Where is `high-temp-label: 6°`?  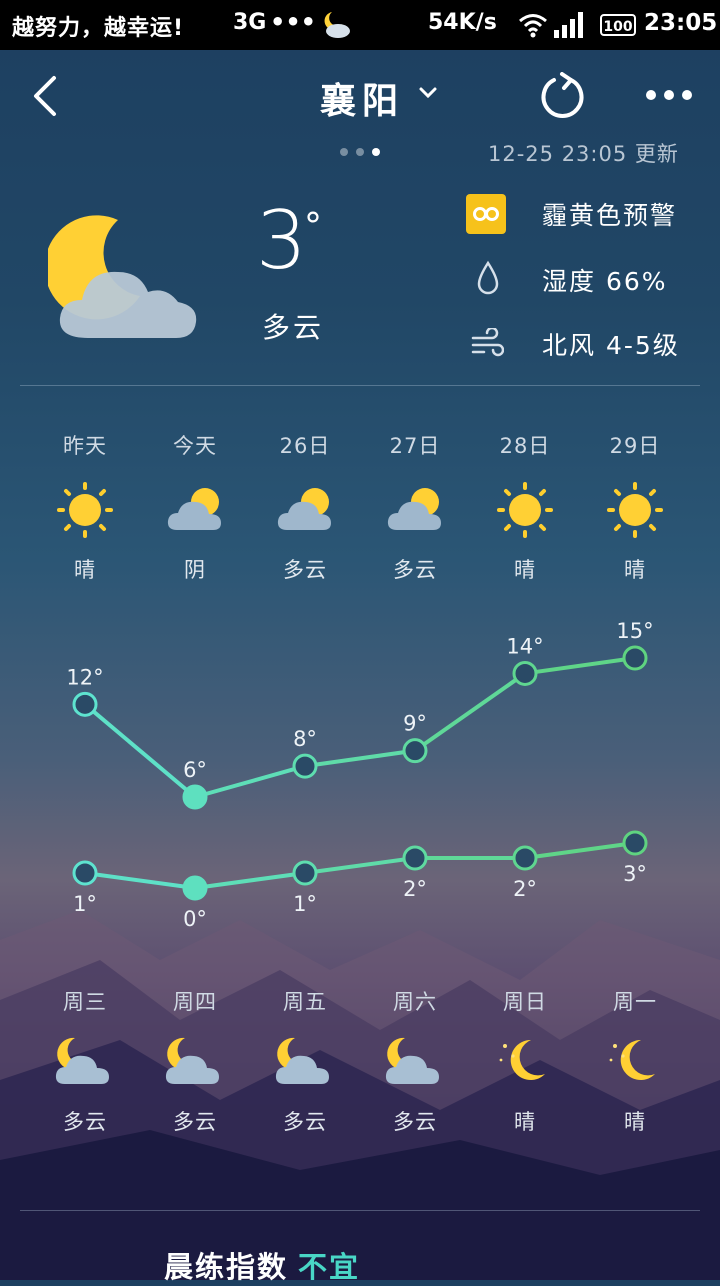 high-temp-label: 6° is located at coordinates (195, 770).